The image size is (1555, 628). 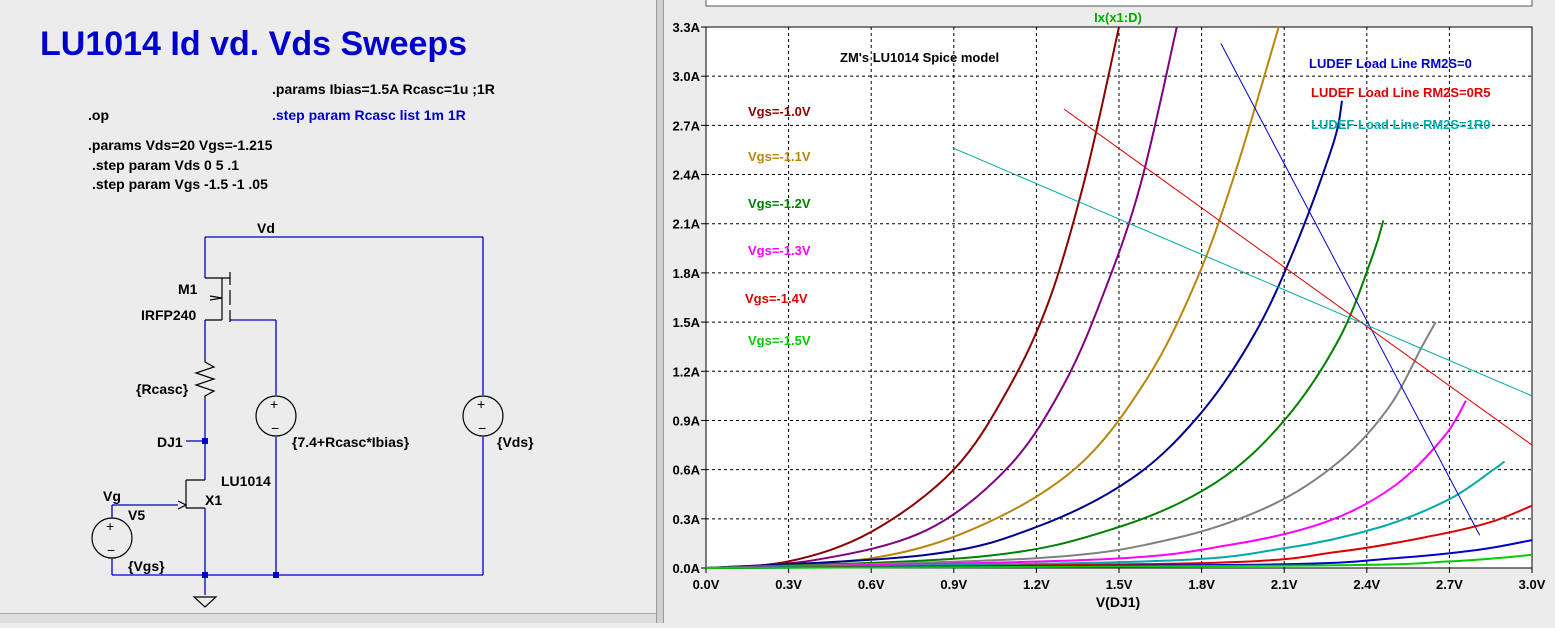 What do you see at coordinates (779, 340) in the screenshot?
I see `vgs-label-1-5: Vgs=-1.5V` at bounding box center [779, 340].